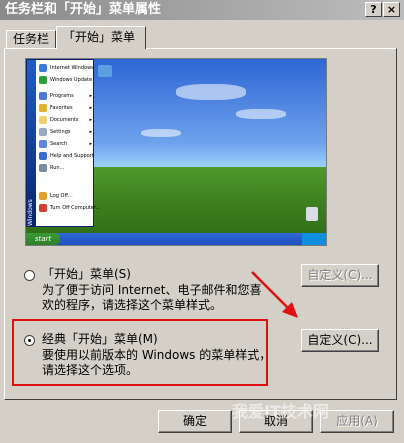  I want to click on ok-button: 确定, so click(195, 421).